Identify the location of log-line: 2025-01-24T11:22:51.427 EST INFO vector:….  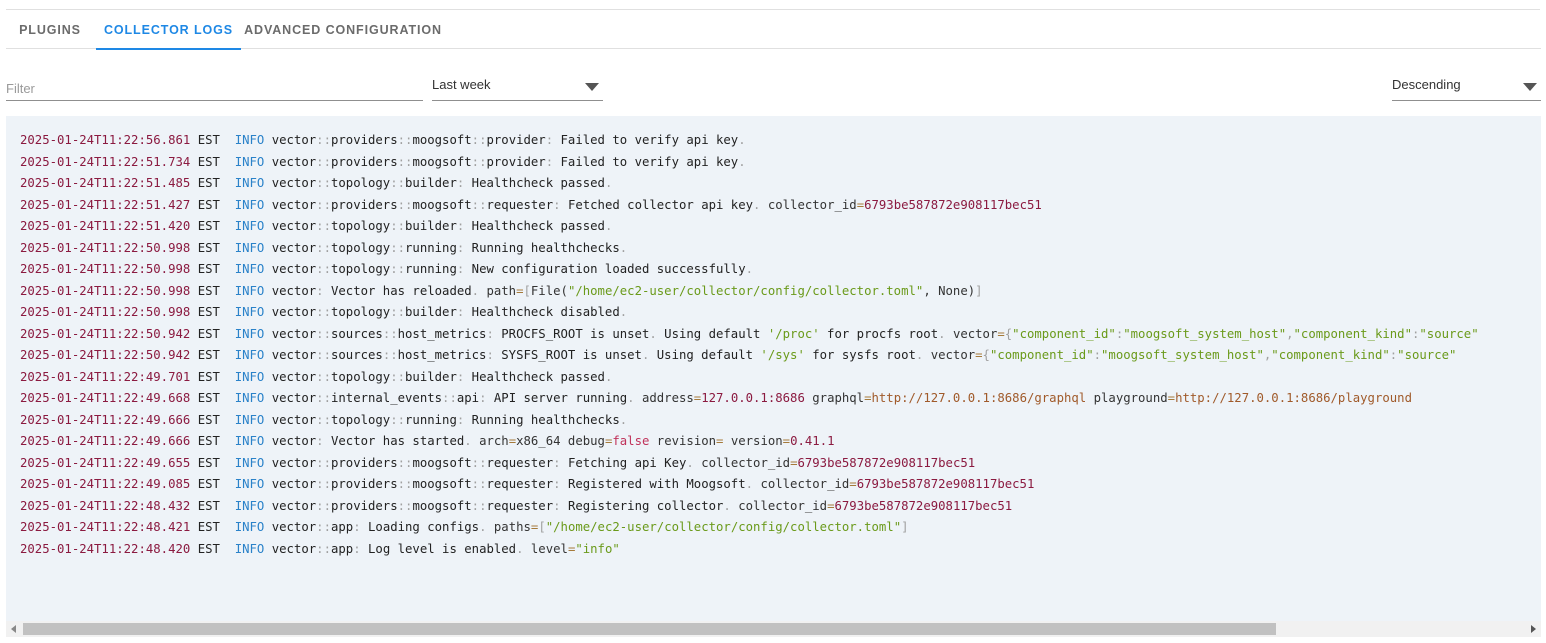
(749, 206).